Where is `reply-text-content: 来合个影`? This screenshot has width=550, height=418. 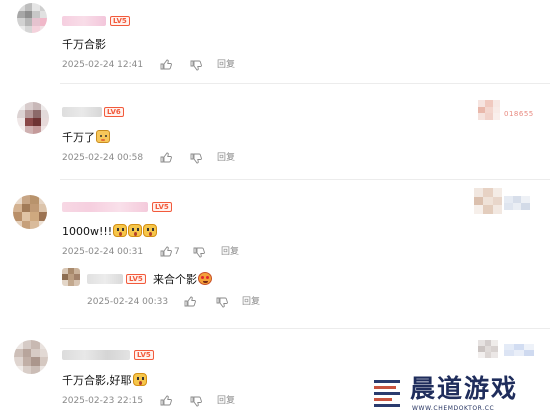
reply-text-content: 来合个影 is located at coordinates (175, 279).